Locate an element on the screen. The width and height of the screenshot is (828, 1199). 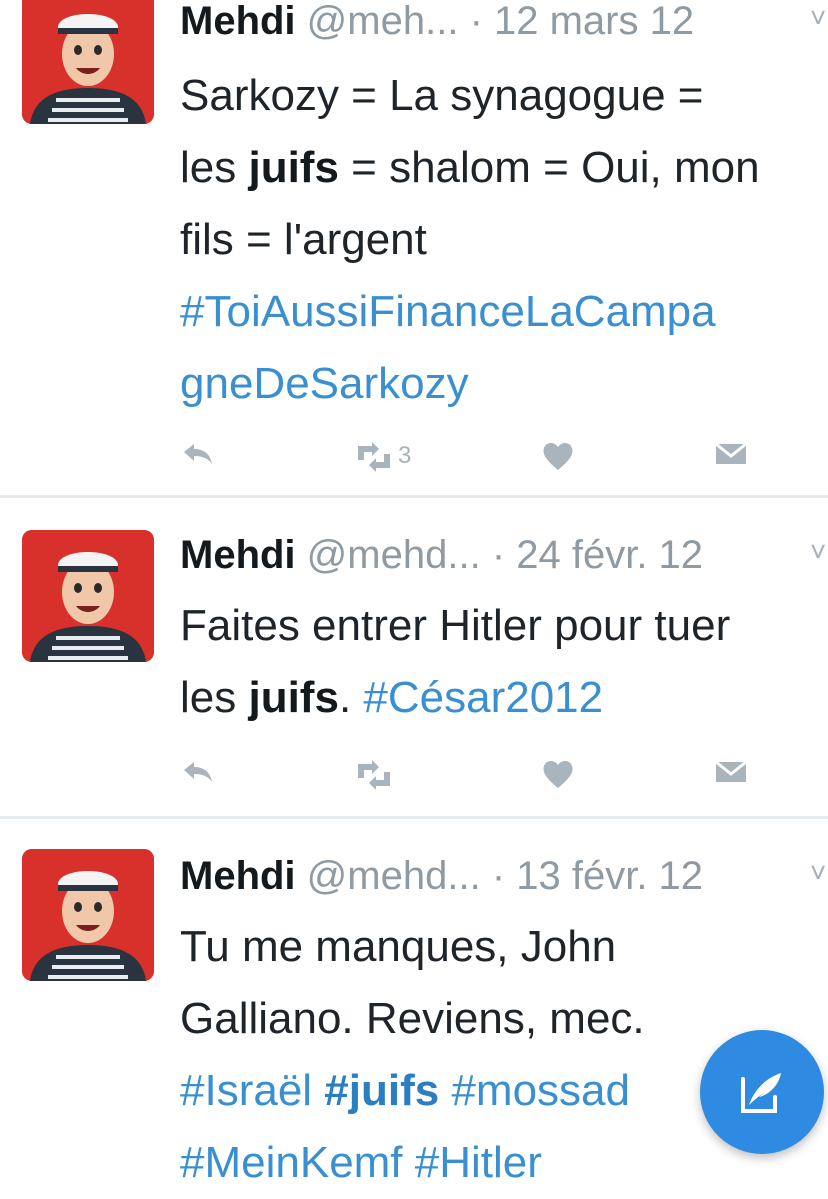
tweet-actions: 3 is located at coordinates (470, 456).